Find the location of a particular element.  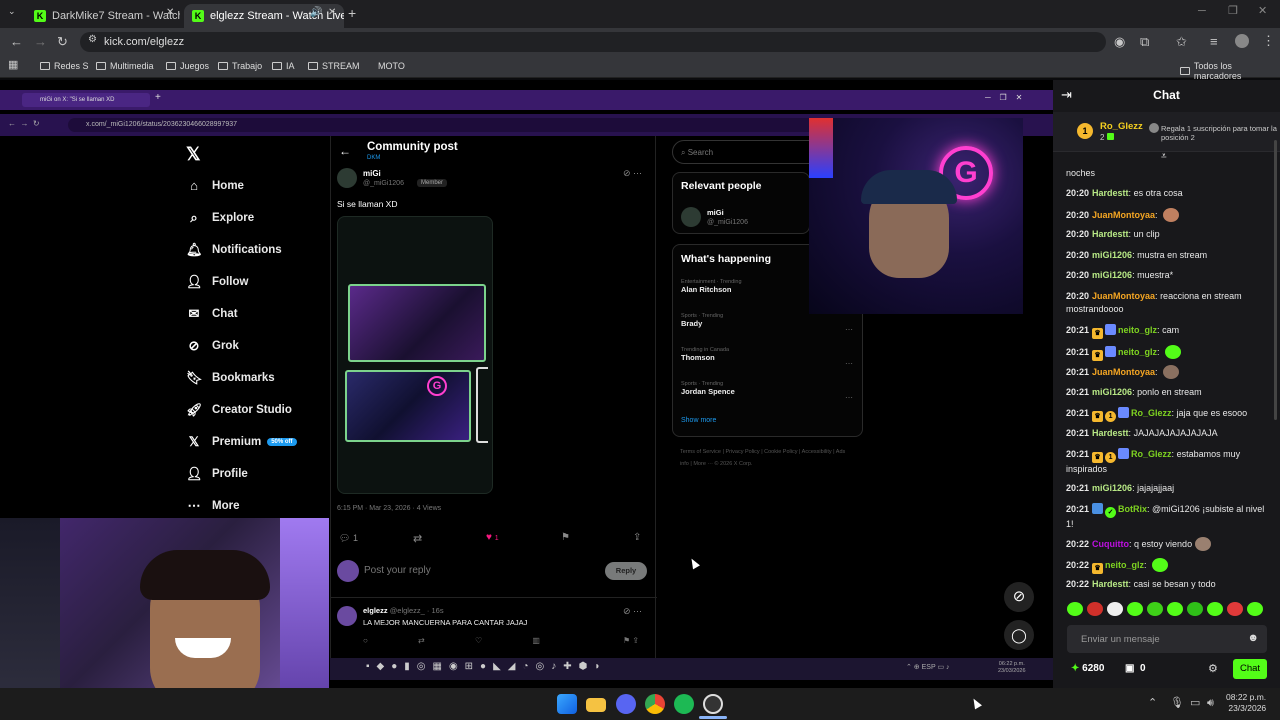

close-window-icon: ✕ is located at coordinates (1262, 11).